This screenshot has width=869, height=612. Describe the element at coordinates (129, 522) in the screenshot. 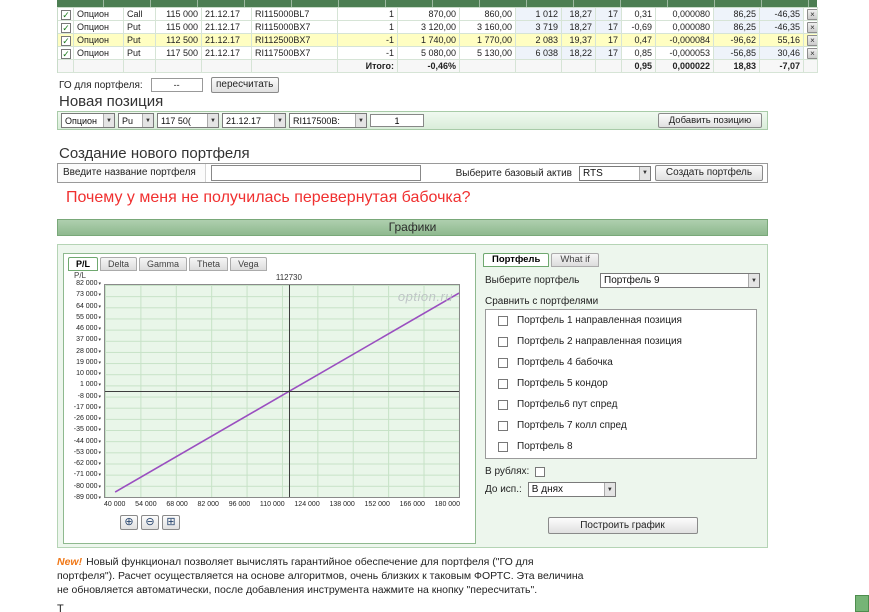

I see `zoom-in-button: ⊕` at that location.